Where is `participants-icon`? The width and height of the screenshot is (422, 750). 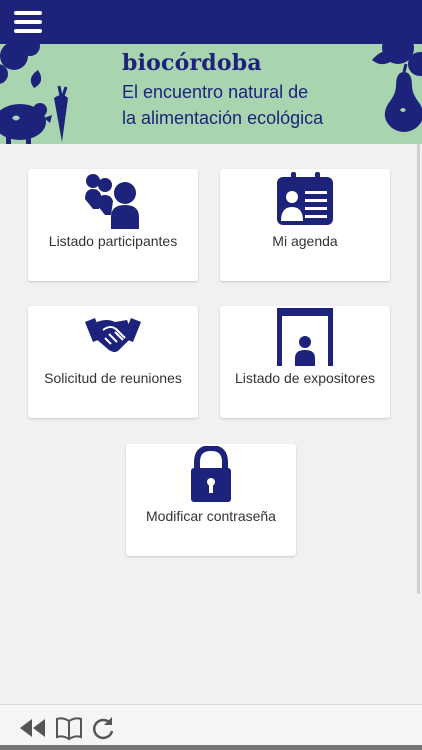
participants-icon is located at coordinates (112, 201).